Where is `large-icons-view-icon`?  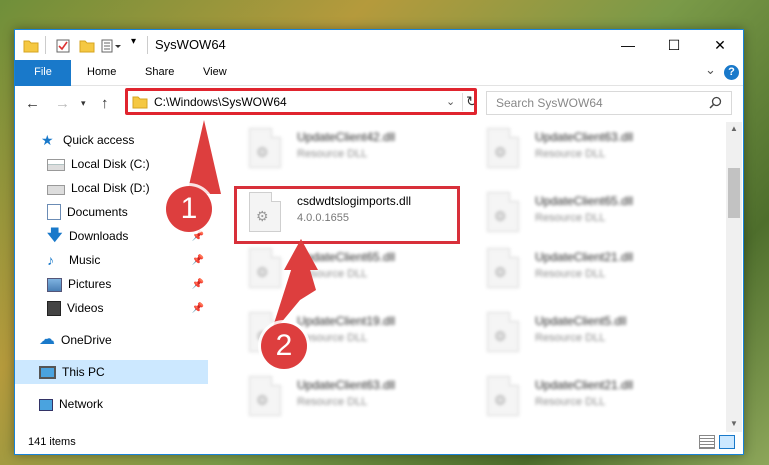
large-icons-view-icon is located at coordinates (727, 442).